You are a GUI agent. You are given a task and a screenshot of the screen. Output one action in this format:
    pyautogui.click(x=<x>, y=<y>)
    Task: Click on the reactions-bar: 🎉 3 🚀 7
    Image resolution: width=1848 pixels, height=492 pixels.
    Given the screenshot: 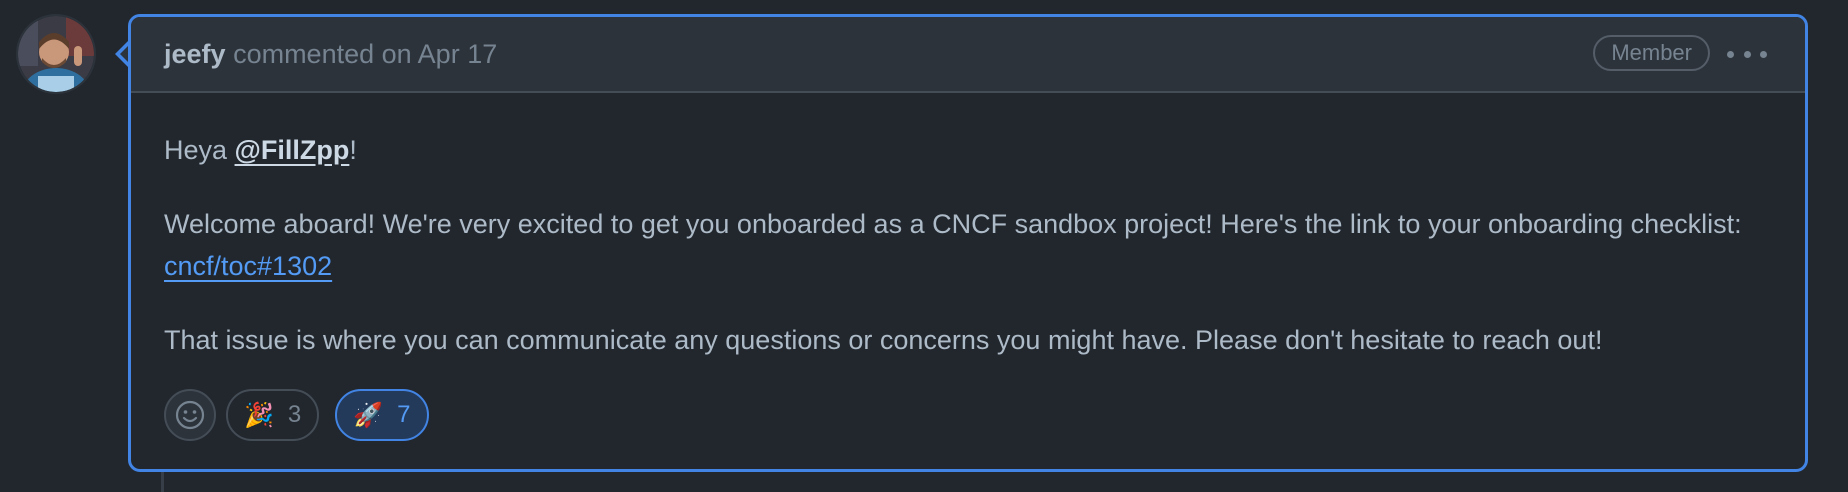 What is the action you would take?
    pyautogui.click(x=296, y=416)
    